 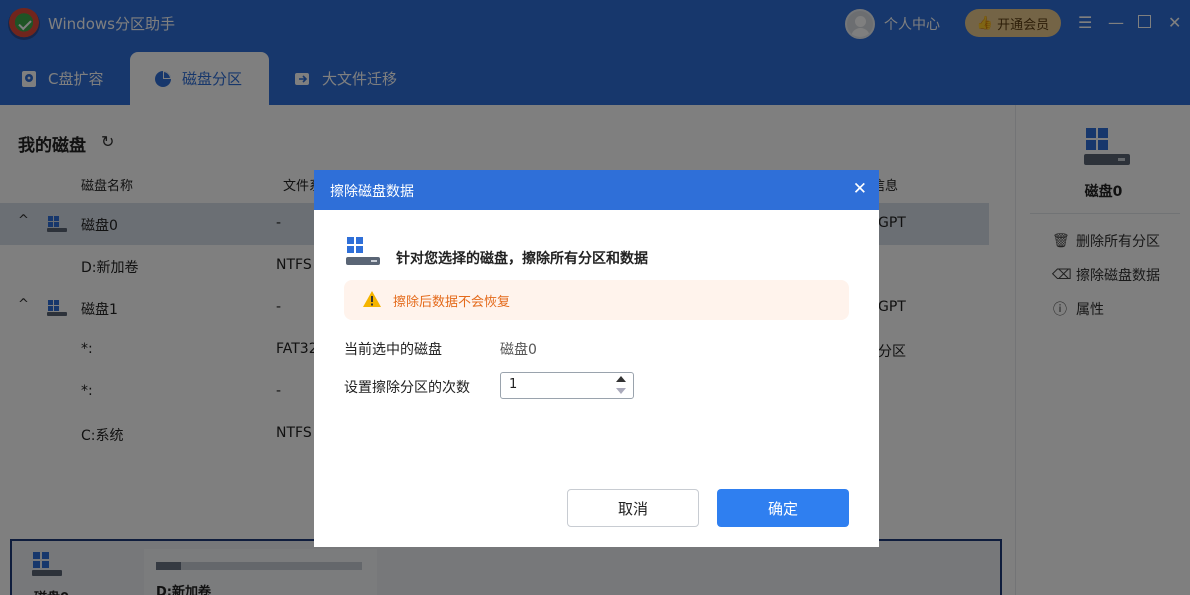 I want to click on dialog-heading: 针对您选择的磁盘，擦除所有分区和数据, so click(x=522, y=259).